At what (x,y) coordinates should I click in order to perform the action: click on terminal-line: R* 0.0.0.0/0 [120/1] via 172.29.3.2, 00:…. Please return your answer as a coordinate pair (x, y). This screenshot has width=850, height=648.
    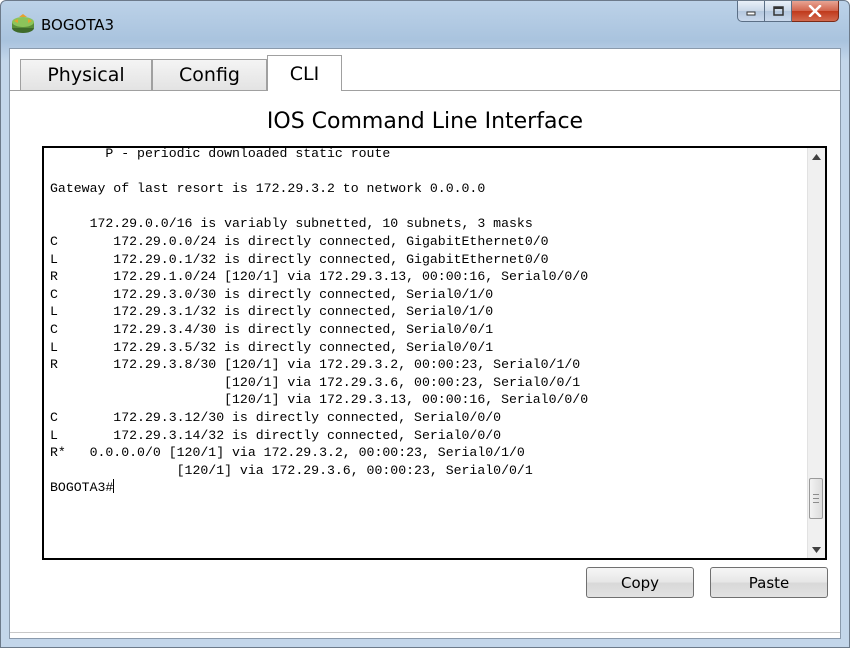
    Looking at the image, I should click on (287, 453).